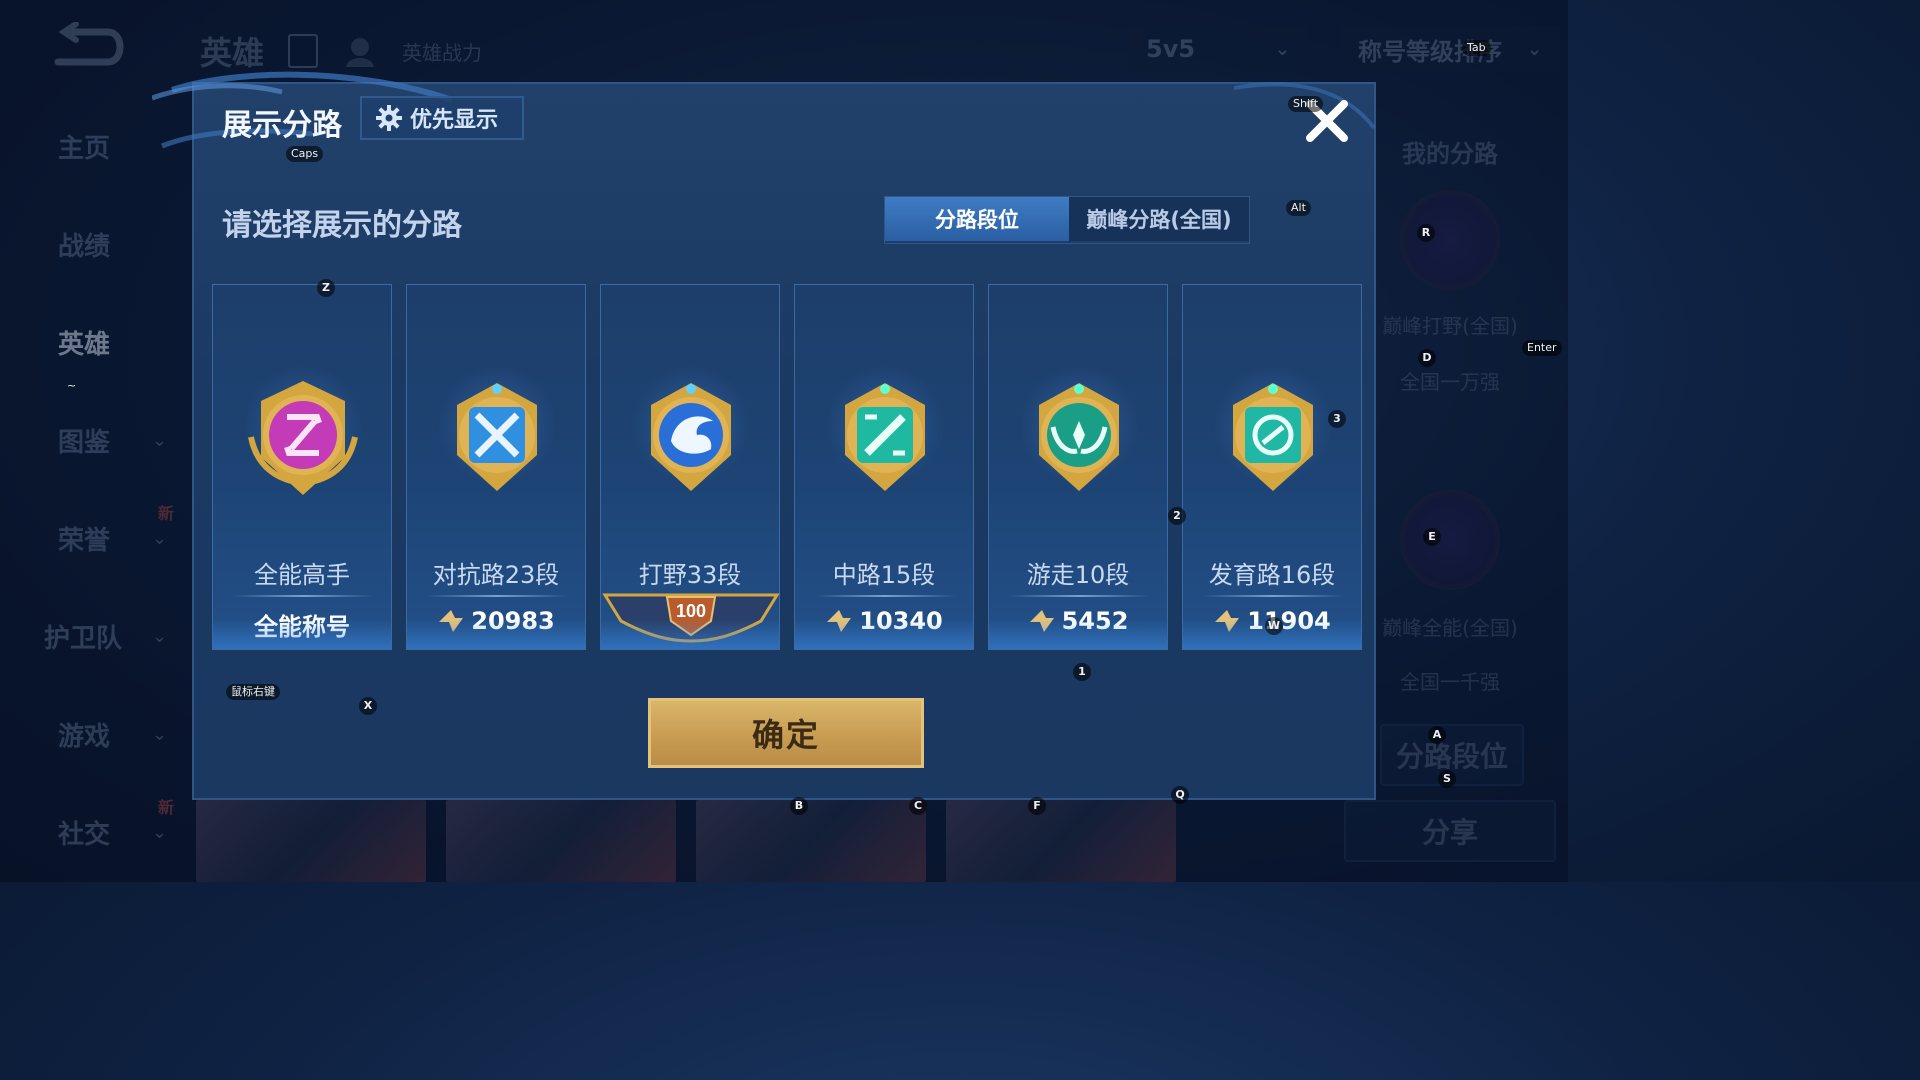 This screenshot has height=1080, width=1920. Describe the element at coordinates (1298, 208) in the screenshot. I see `key-hint-alt: Alt` at that location.